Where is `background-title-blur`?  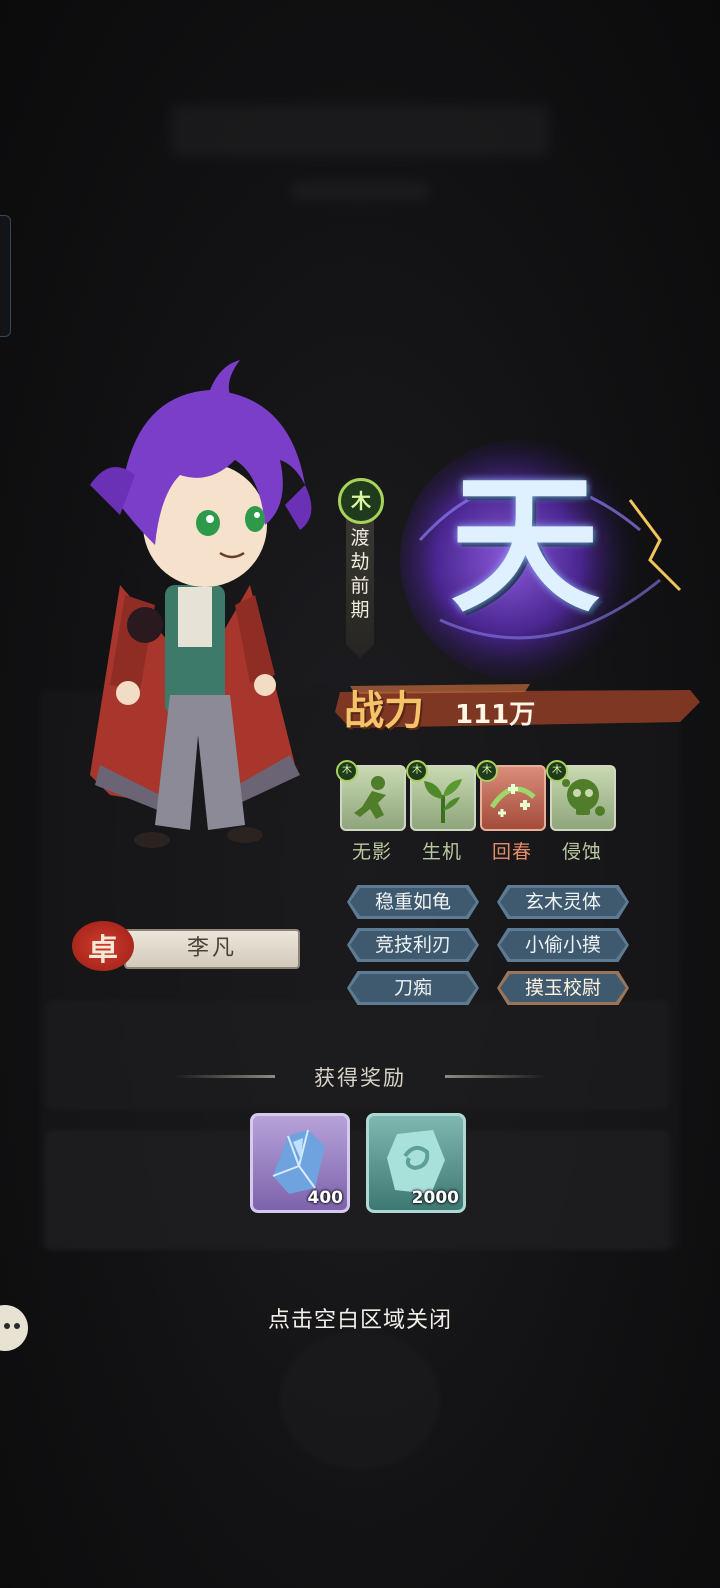 background-title-blur is located at coordinates (360, 131).